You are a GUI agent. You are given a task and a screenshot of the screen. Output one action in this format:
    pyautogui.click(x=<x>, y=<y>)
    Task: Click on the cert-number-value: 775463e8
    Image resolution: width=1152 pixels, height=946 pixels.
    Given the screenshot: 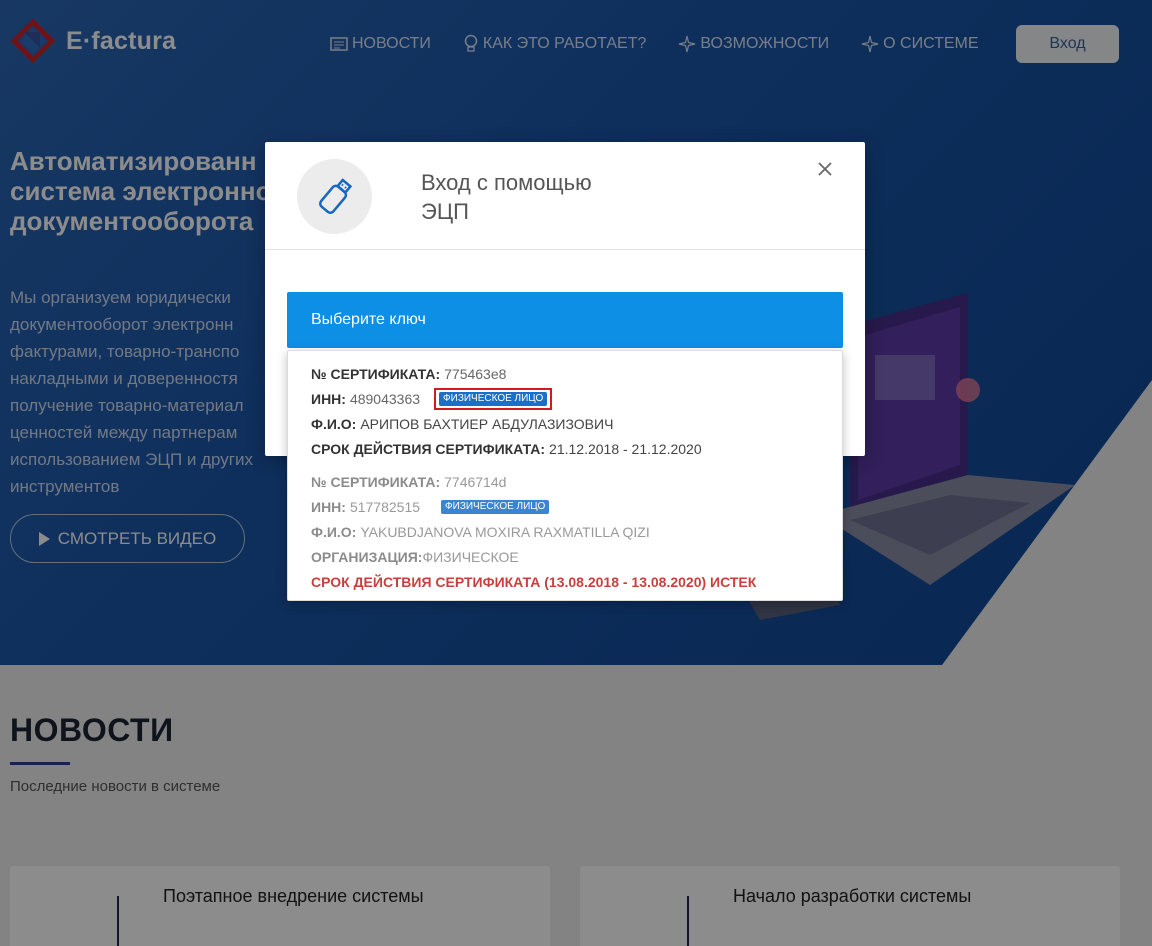 What is the action you would take?
    pyautogui.click(x=475, y=373)
    